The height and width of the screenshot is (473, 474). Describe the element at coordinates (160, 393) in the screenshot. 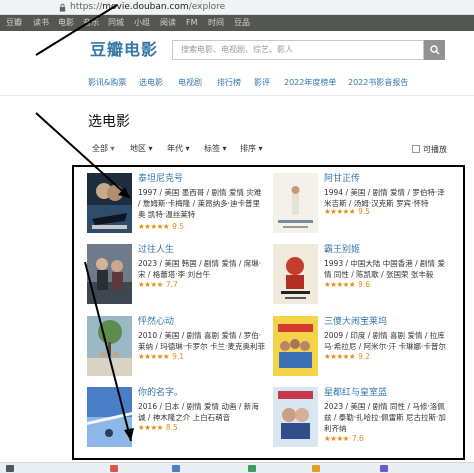

I see `movie-title: 你的名字。` at that location.